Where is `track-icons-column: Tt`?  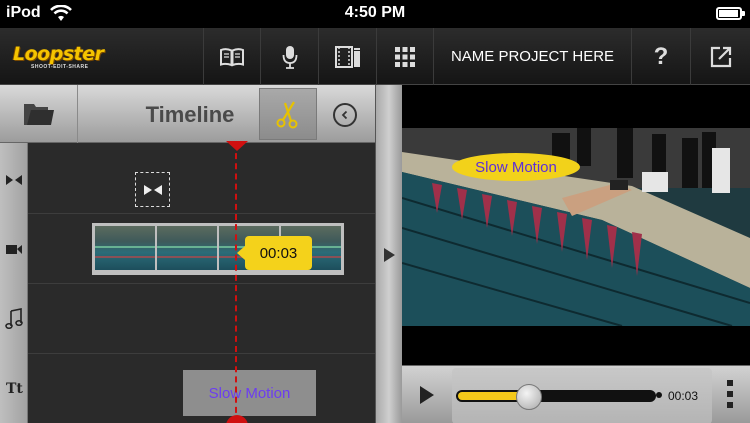
track-icons-column: Tt is located at coordinates (14, 283).